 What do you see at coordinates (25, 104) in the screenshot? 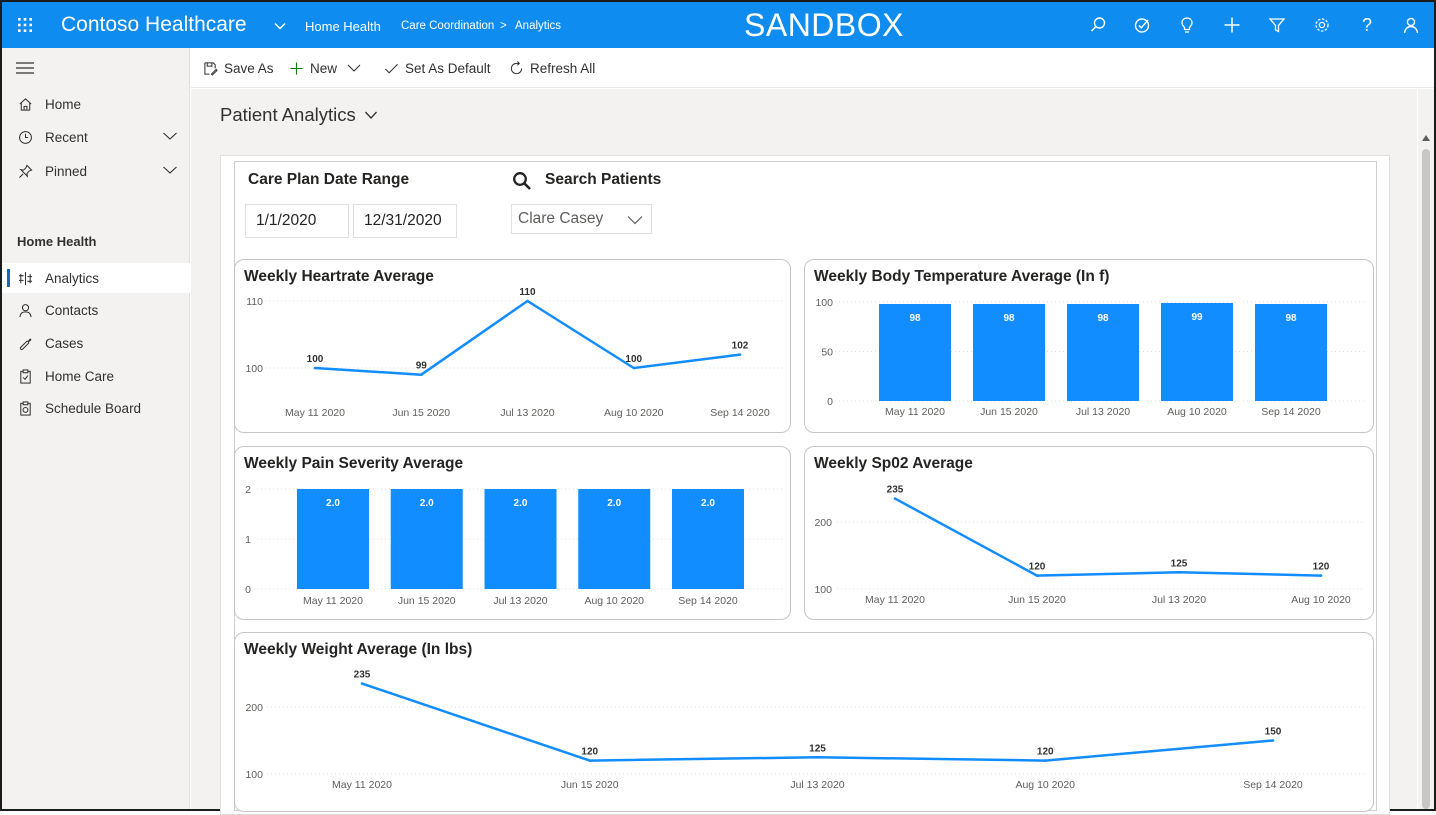
I see `home-icon` at bounding box center [25, 104].